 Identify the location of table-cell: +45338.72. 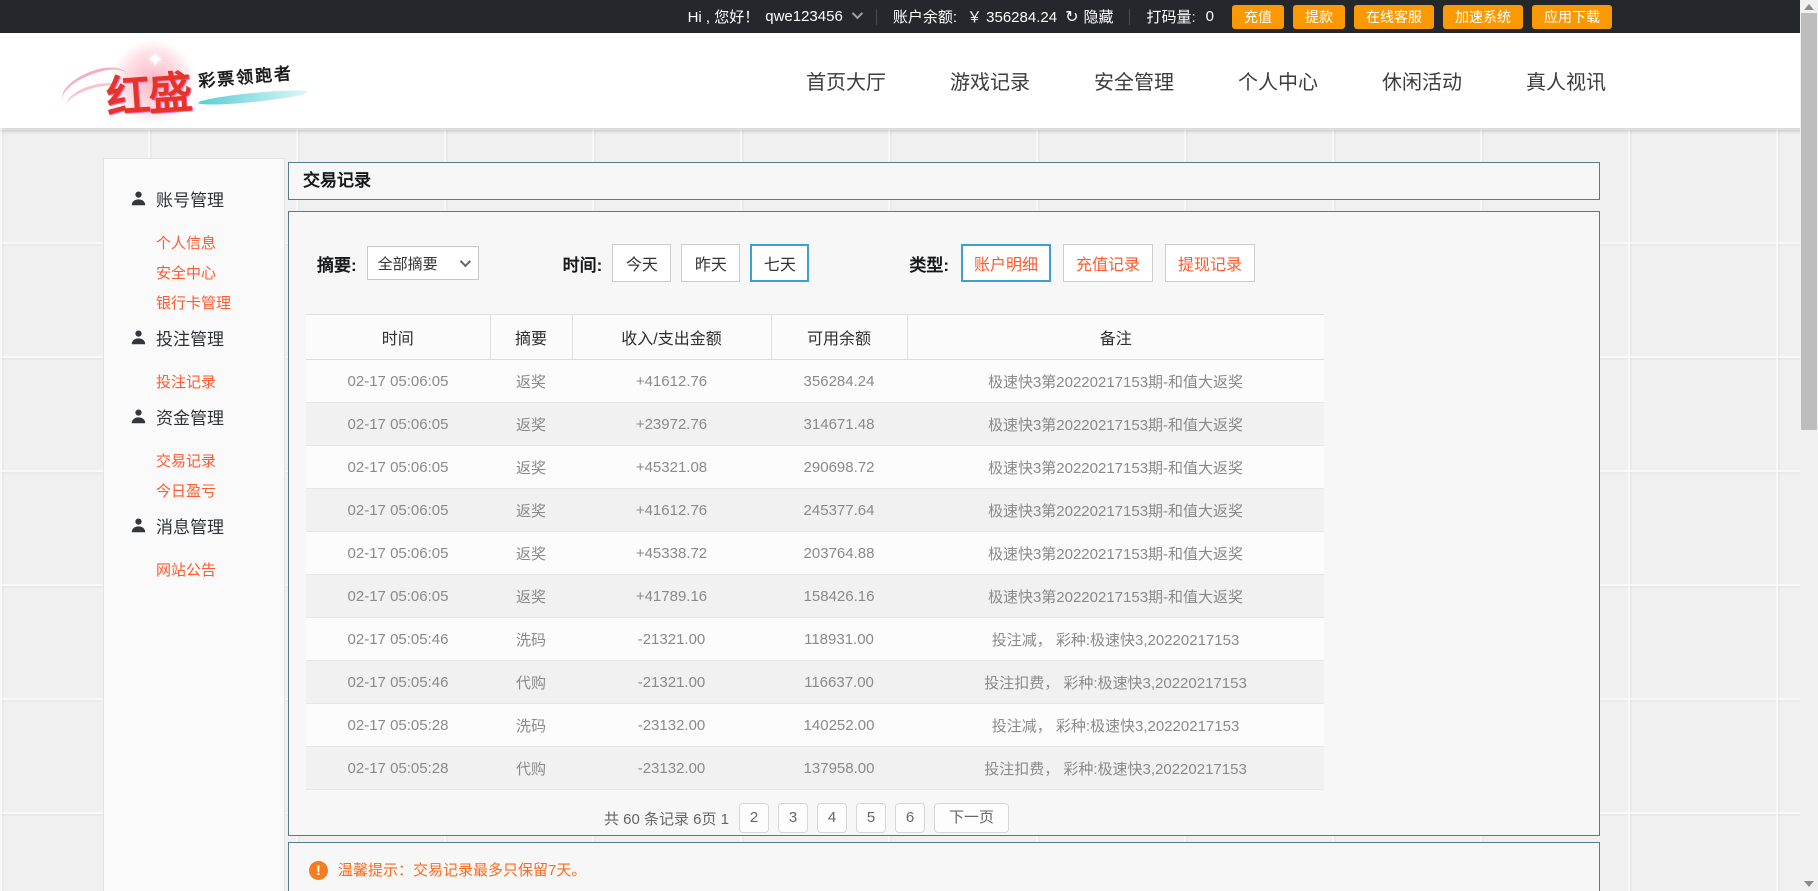
(671, 553).